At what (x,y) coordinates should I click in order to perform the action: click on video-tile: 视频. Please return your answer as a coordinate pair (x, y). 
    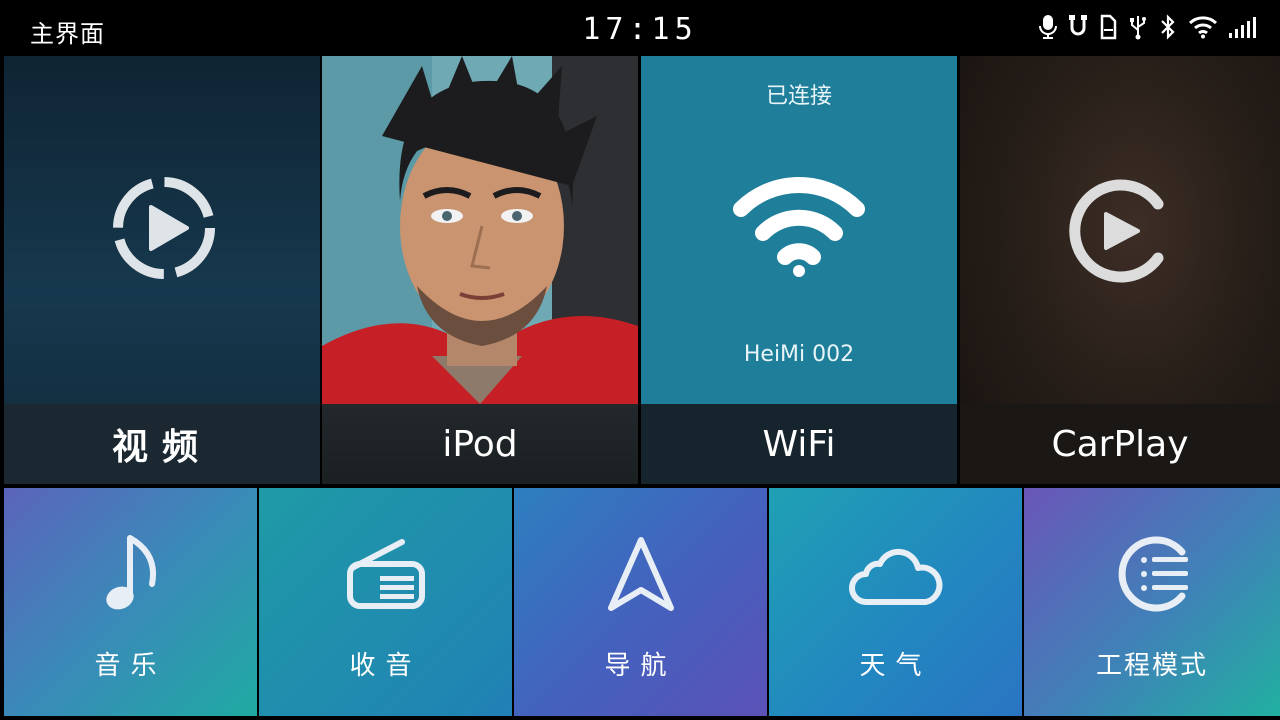
    Looking at the image, I should click on (162, 270).